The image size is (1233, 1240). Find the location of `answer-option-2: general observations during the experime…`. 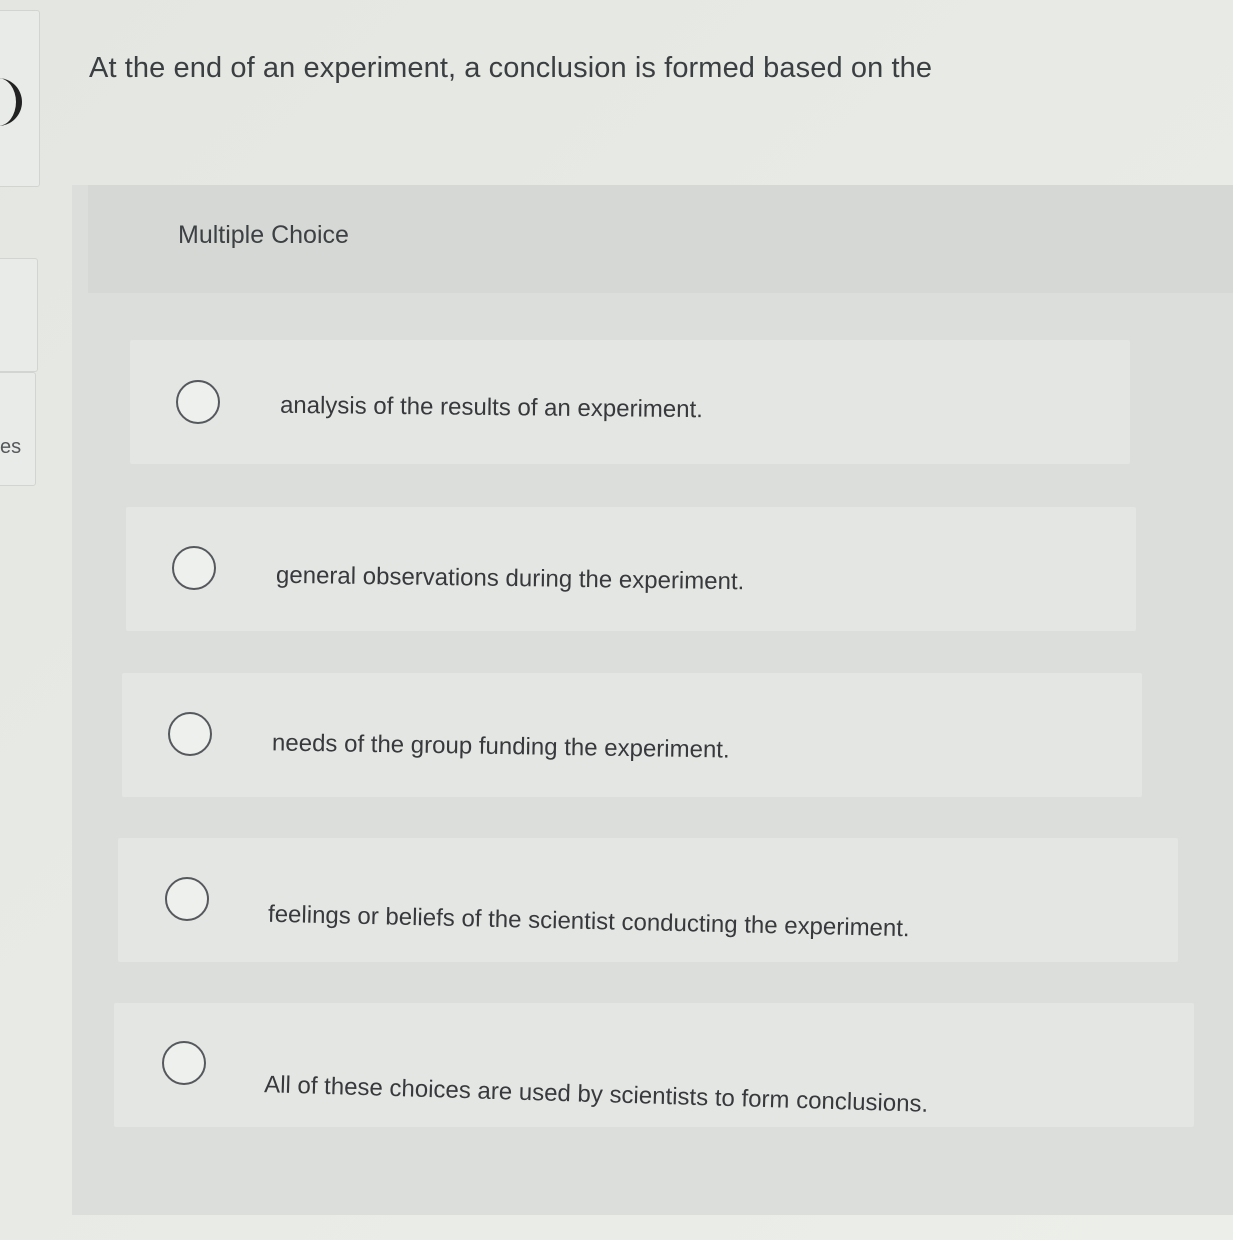

answer-option-2: general observations during the experime… is located at coordinates (631, 569).